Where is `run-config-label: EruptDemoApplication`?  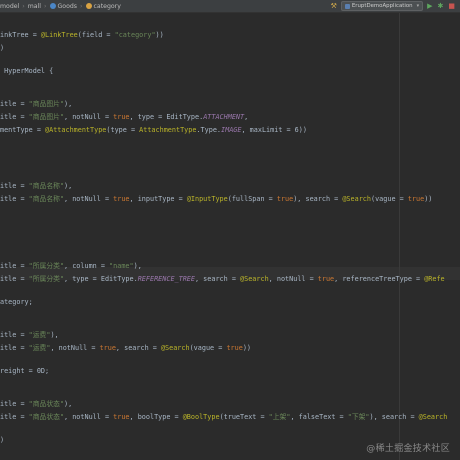
run-config-label: EruptDemoApplication is located at coordinates (382, 6).